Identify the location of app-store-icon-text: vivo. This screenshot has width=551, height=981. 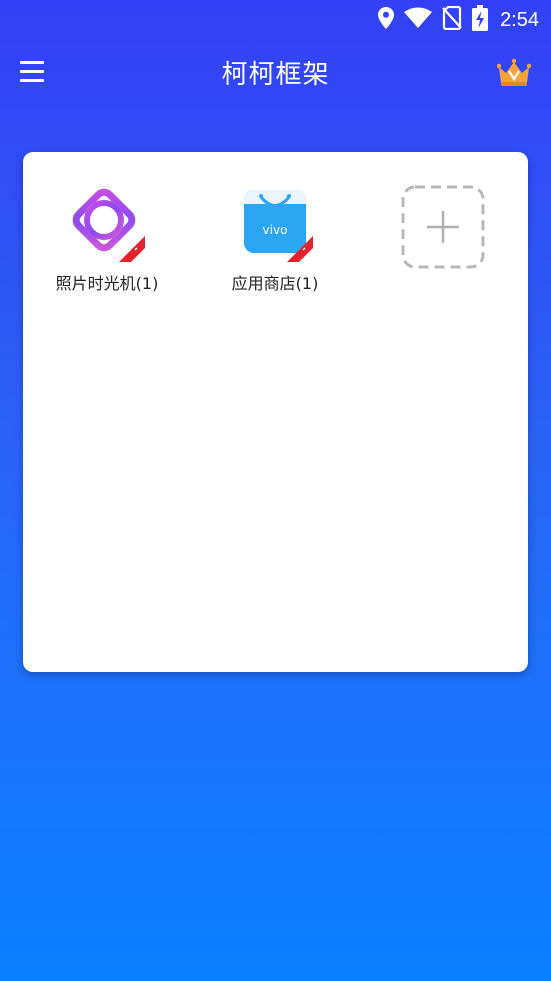
(275, 230).